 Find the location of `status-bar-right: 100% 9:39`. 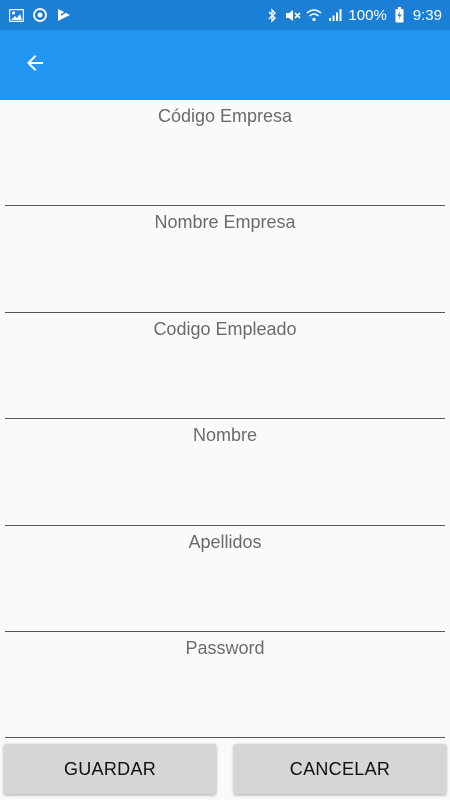

status-bar-right: 100% 9:39 is located at coordinates (353, 15).